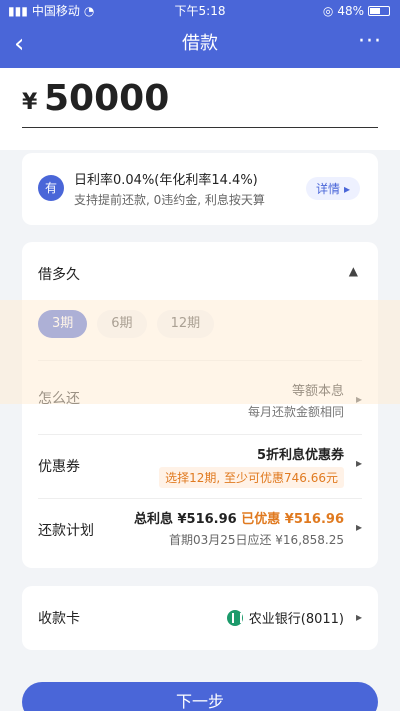 This screenshot has height=711, width=400. I want to click on next-button: 下一步, so click(200, 696).